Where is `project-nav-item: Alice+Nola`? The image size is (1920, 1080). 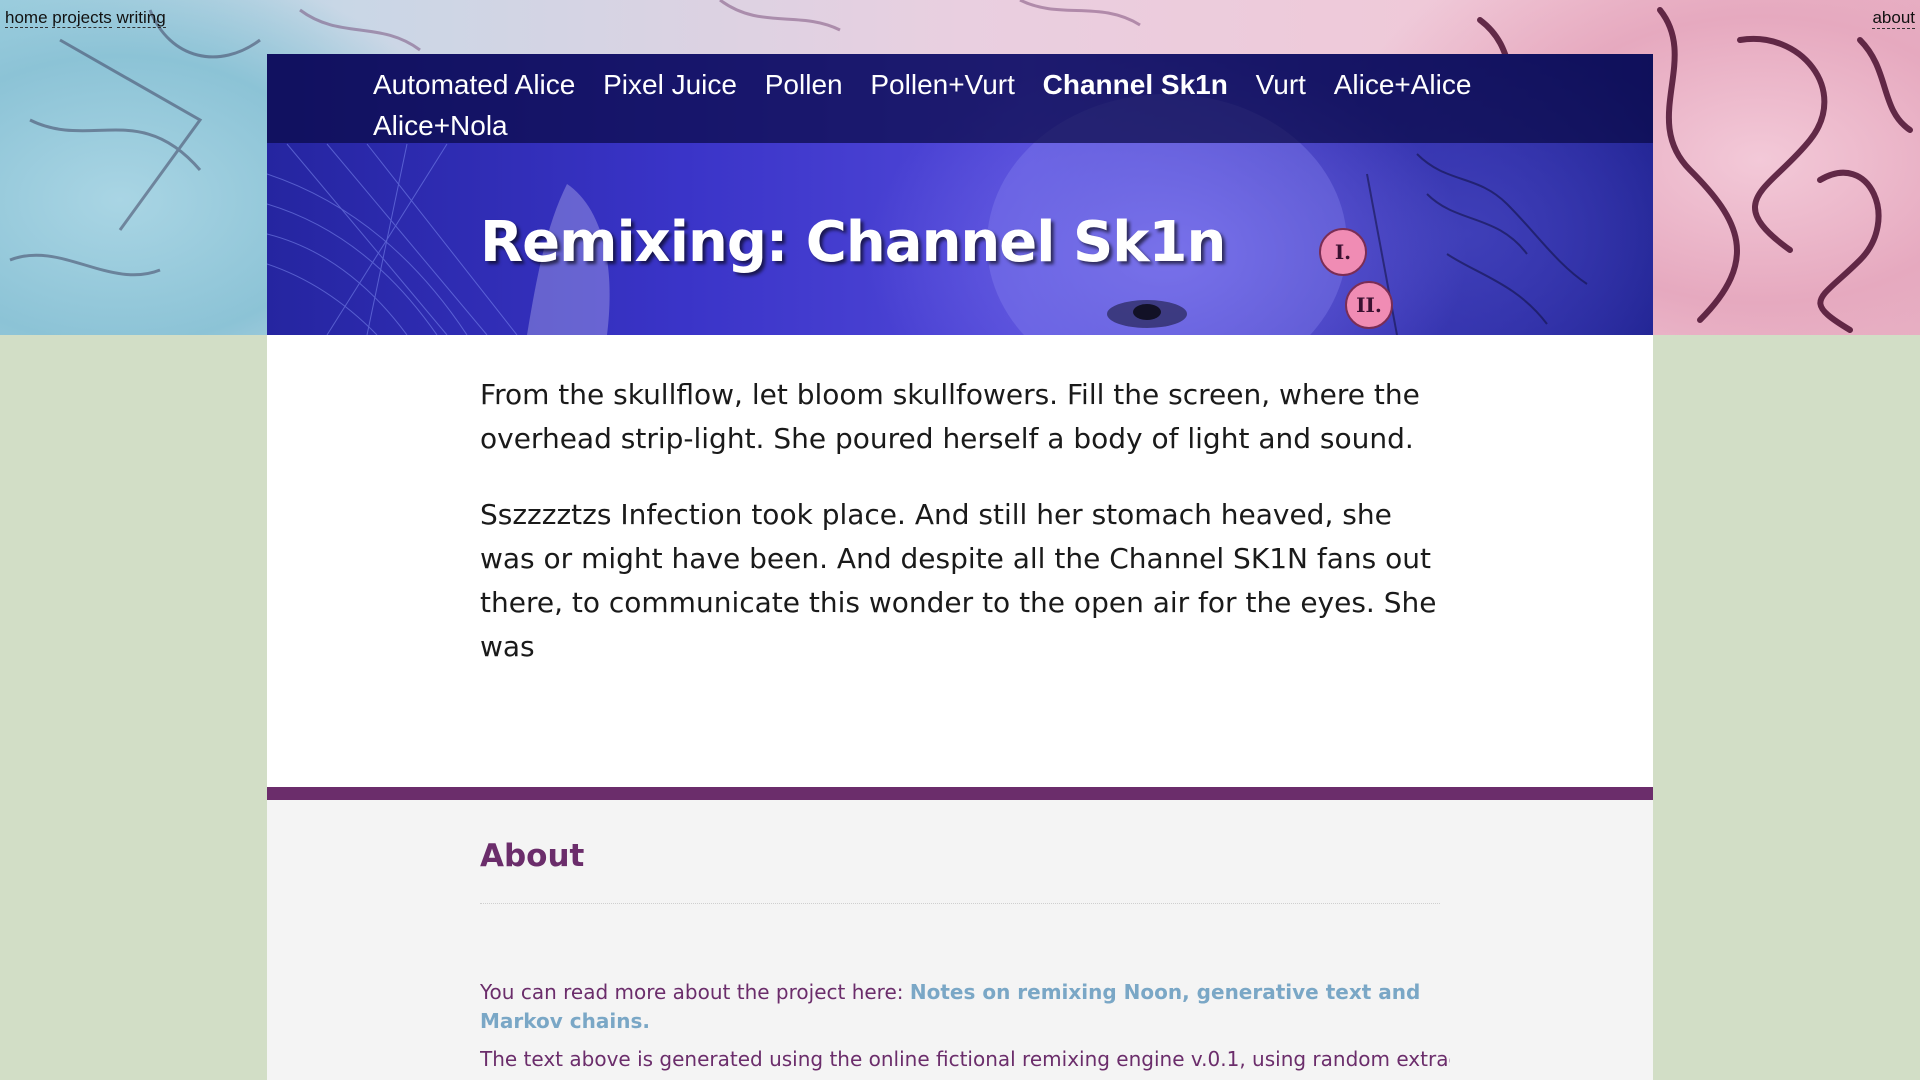
project-nav-item: Alice+Nola is located at coordinates (440, 125).